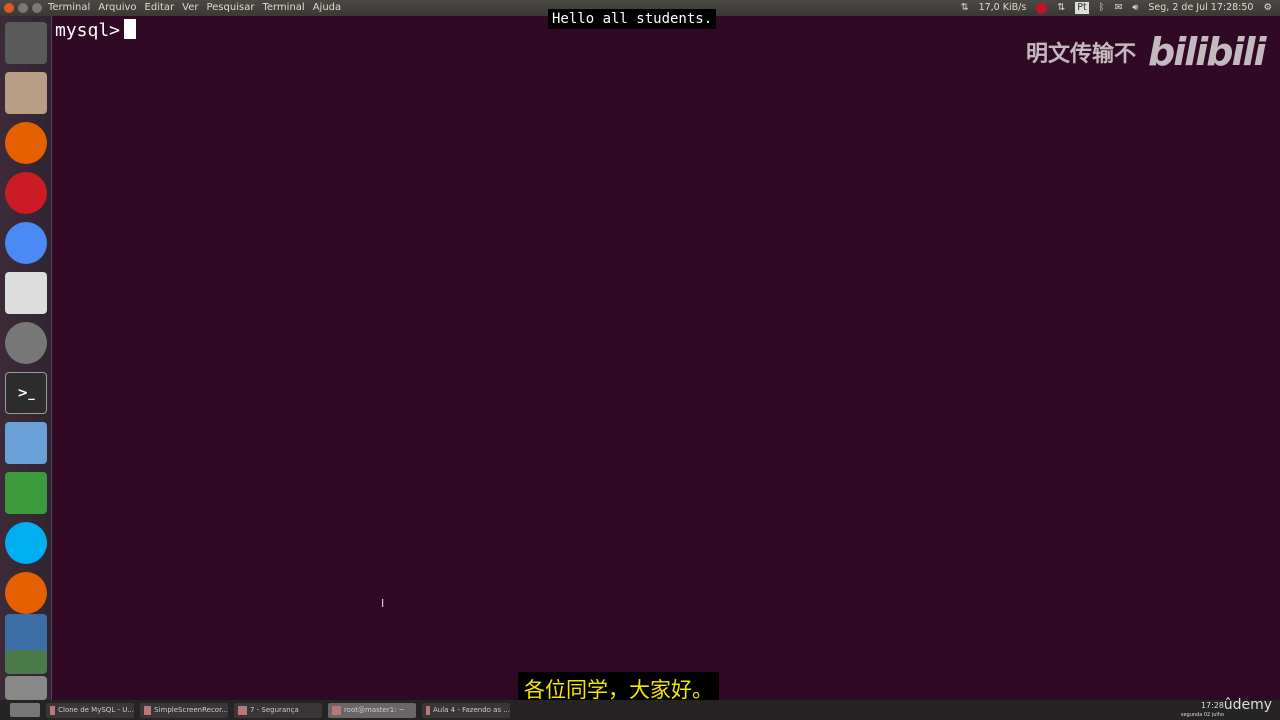  Describe the element at coordinates (1061, 8) in the screenshot. I see `network-2-icon: ⇅` at that location.